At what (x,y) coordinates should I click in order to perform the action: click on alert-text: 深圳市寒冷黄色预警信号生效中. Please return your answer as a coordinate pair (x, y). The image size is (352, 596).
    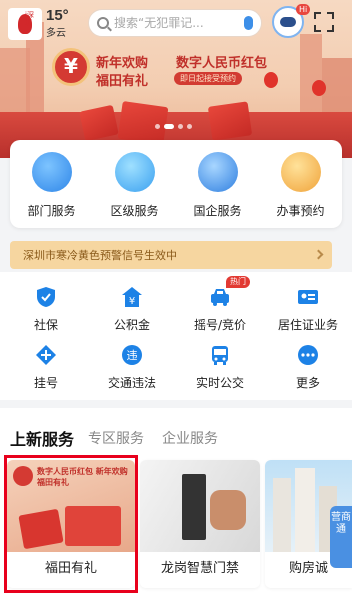
    Looking at the image, I should click on (100, 255).